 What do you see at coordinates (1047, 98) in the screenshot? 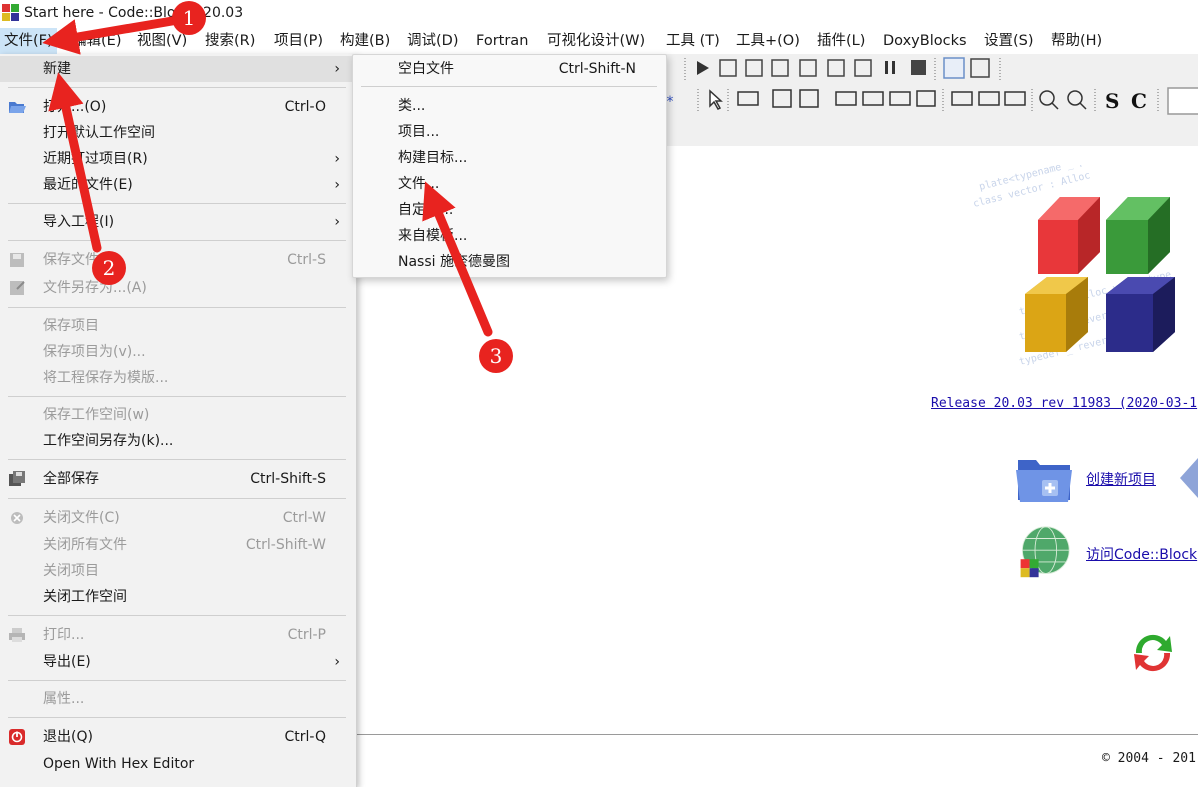
I see `zoom-in-icon` at bounding box center [1047, 98].